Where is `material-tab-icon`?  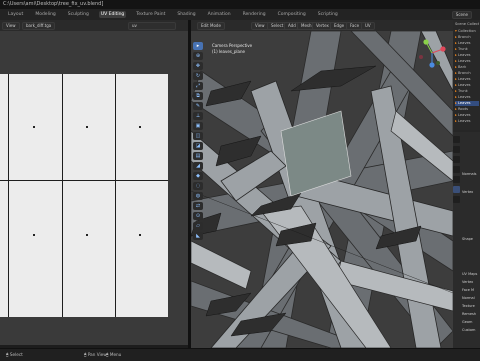 material-tab-icon is located at coordinates (456, 199).